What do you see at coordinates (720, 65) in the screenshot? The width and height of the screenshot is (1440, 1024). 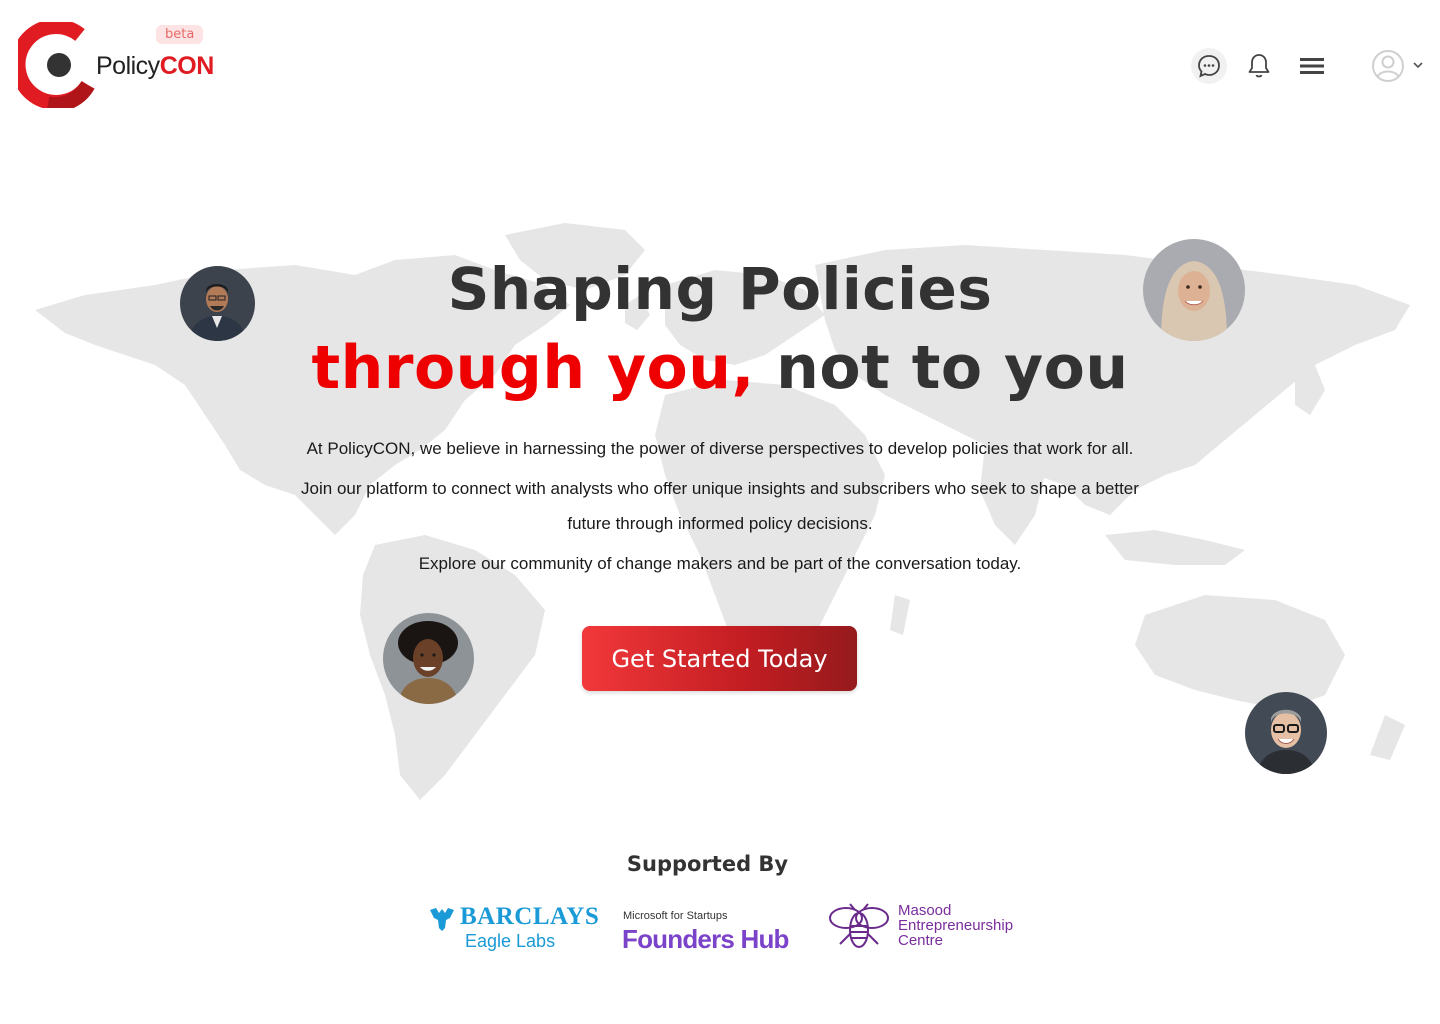 I see `top-header: beta PolicyCON` at bounding box center [720, 65].